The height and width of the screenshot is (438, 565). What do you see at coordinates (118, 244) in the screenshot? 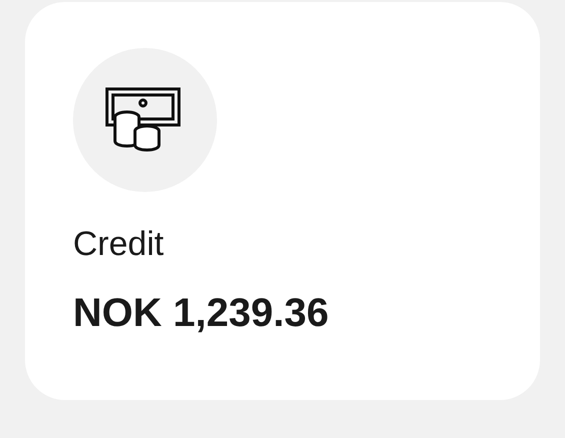
I see `credit-label: Credit` at bounding box center [118, 244].